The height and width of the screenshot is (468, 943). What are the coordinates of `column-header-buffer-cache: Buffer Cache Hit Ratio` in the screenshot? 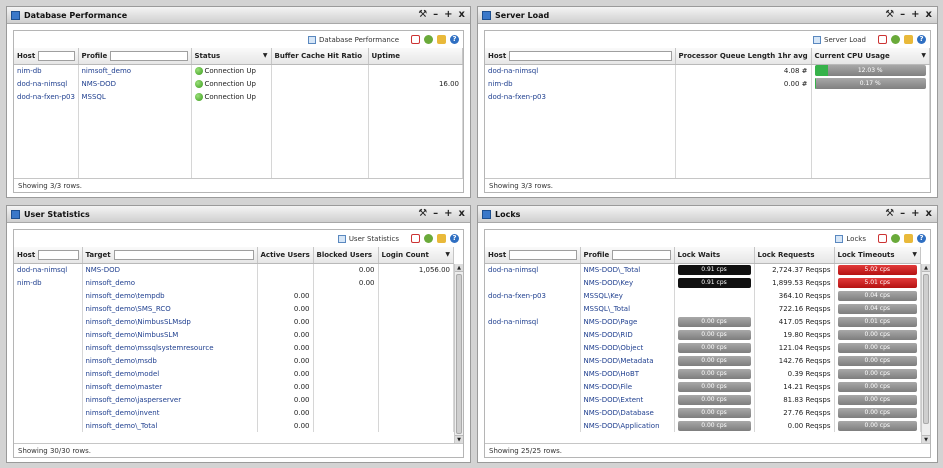 It's located at (320, 56).